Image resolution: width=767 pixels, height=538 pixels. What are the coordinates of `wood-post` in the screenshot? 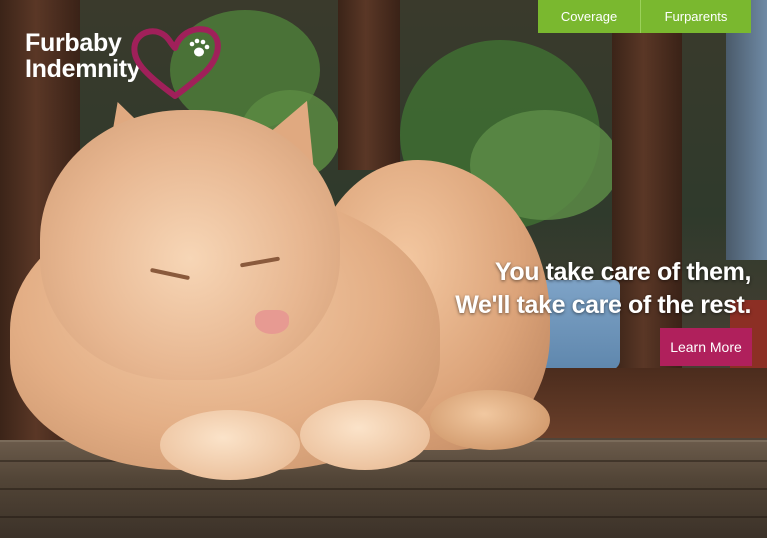 It's located at (369, 85).